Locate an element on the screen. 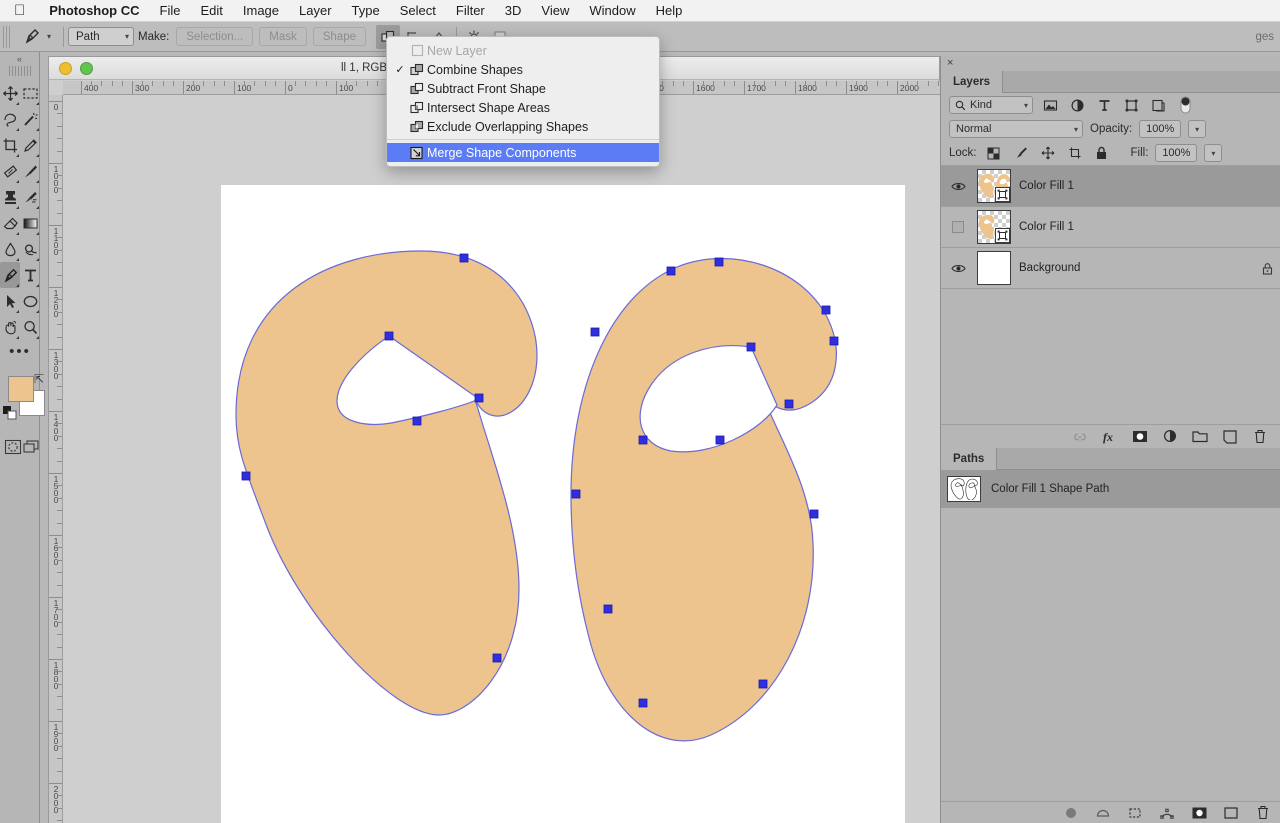  lock-artboard-button is located at coordinates (1075, 153).